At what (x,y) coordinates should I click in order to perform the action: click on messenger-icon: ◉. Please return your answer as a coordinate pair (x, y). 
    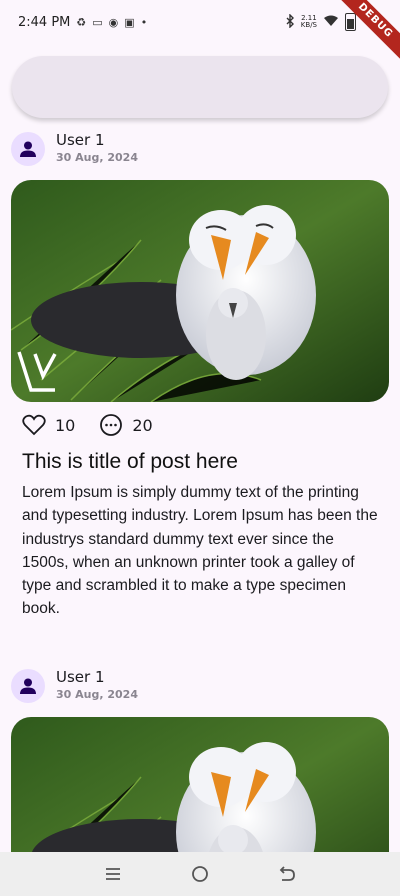
    Looking at the image, I should click on (113, 22).